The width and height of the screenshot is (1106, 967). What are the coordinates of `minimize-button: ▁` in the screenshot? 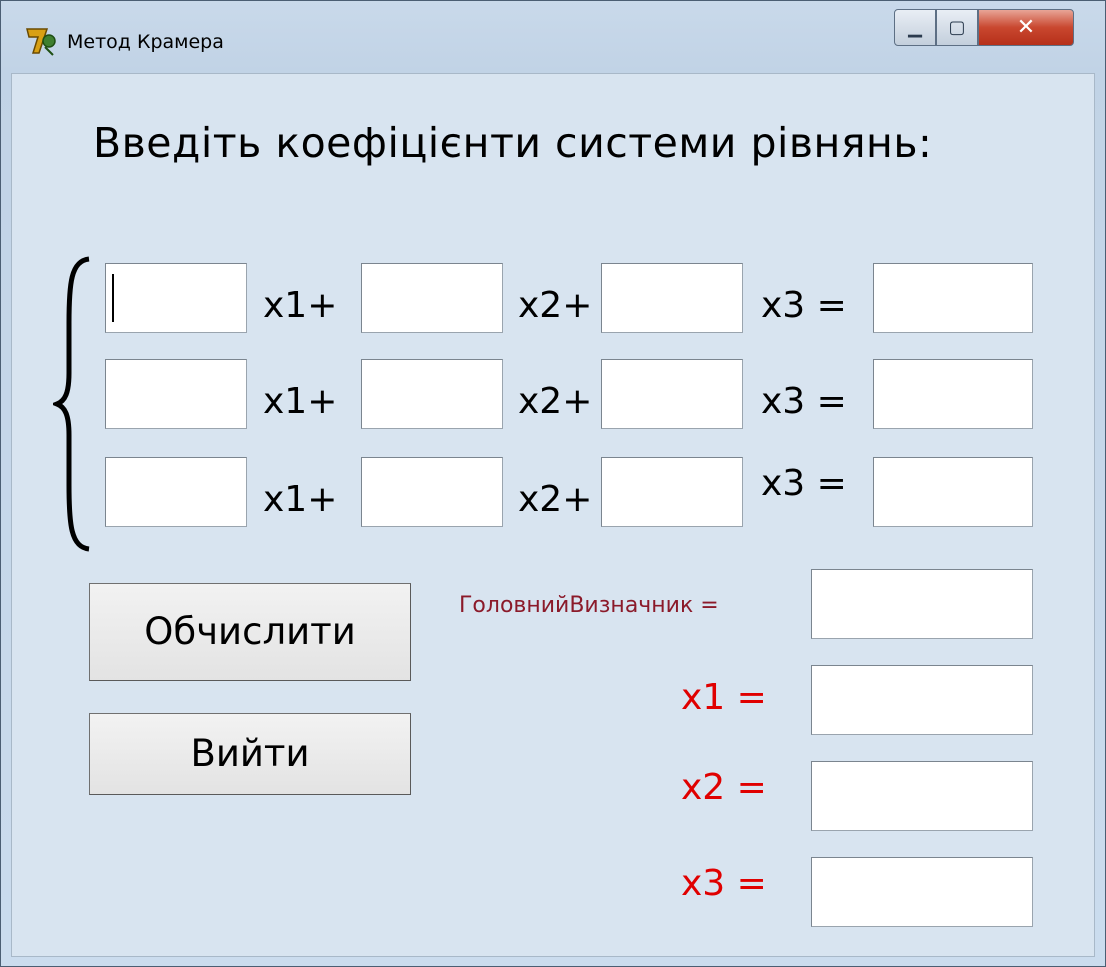 It's located at (915, 27).